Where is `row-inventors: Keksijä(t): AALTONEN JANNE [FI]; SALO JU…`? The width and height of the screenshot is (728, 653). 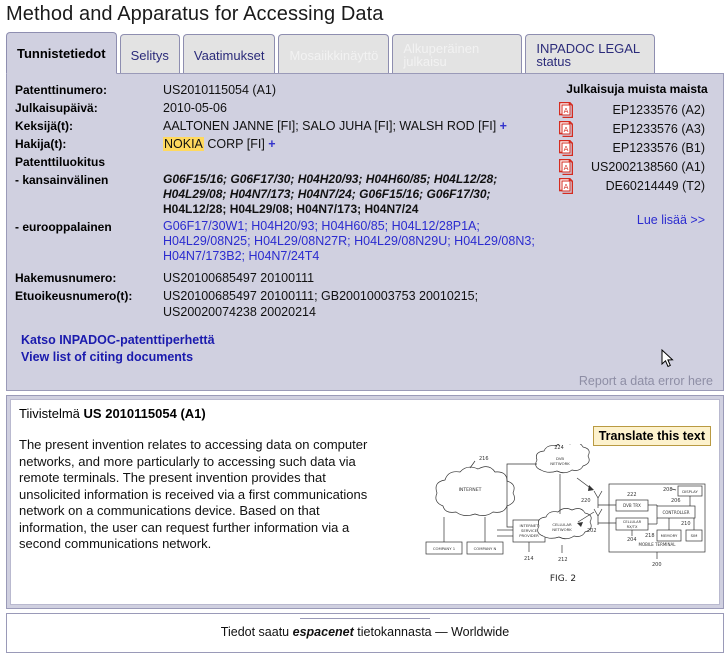
row-inventors: Keksijä(t): AALTONEN JANNE [FI]; SALO JU… is located at coordinates (285, 126).